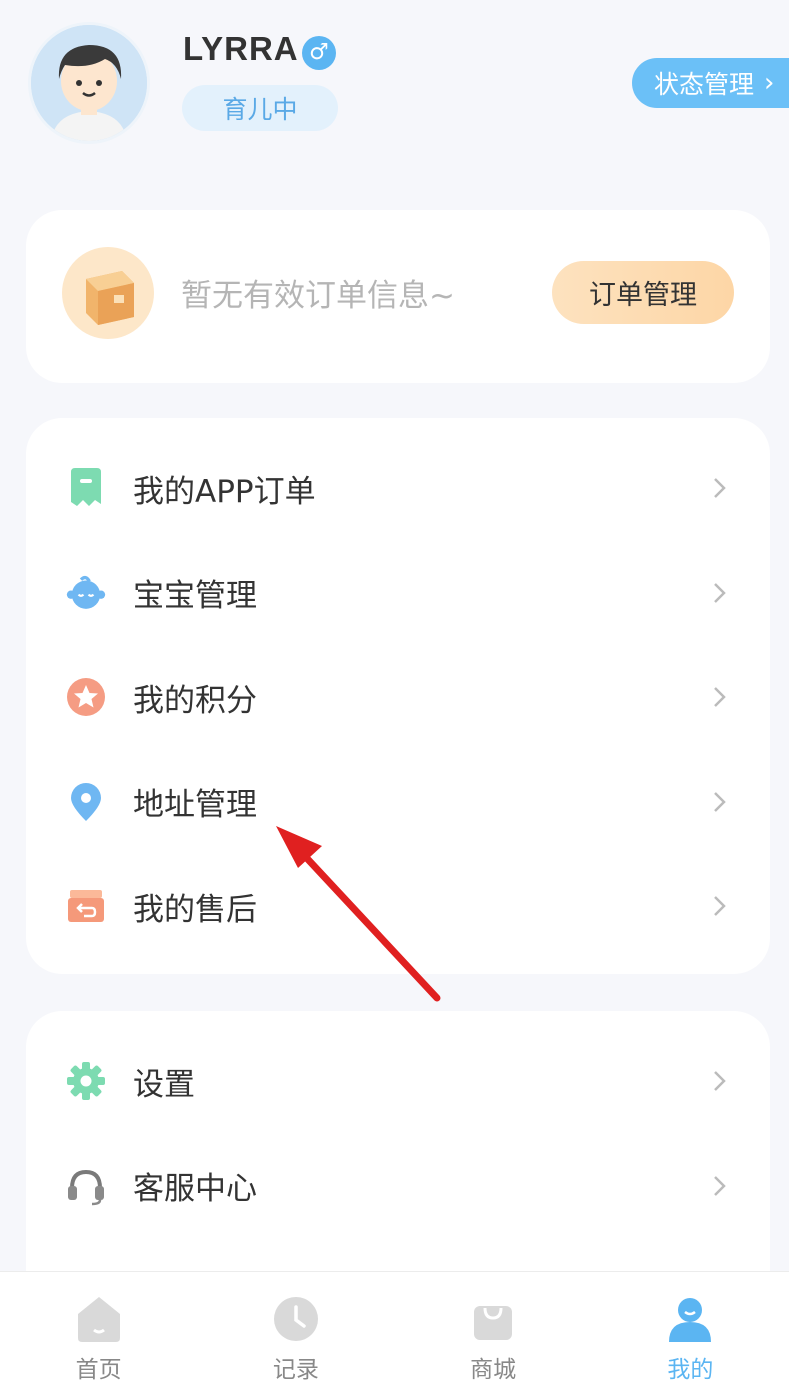 This screenshot has width=789, height=1385. What do you see at coordinates (241, 48) in the screenshot?
I see `username: LYRRA` at bounding box center [241, 48].